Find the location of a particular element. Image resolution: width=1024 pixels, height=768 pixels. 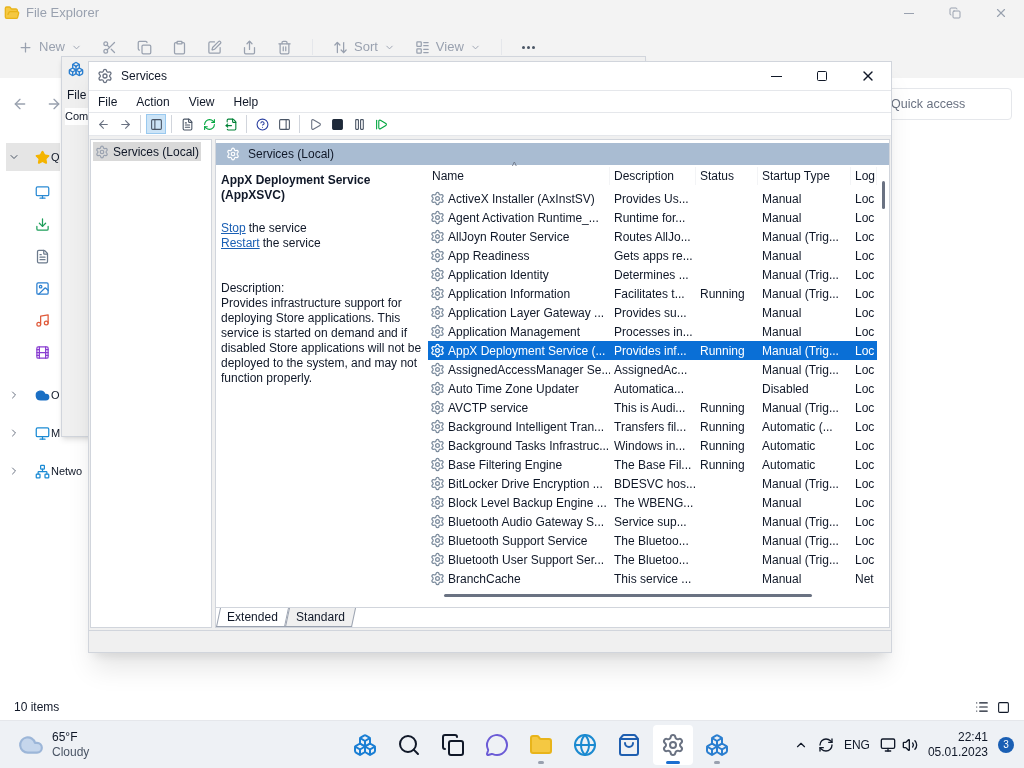

network-icon is located at coordinates (887, 744).